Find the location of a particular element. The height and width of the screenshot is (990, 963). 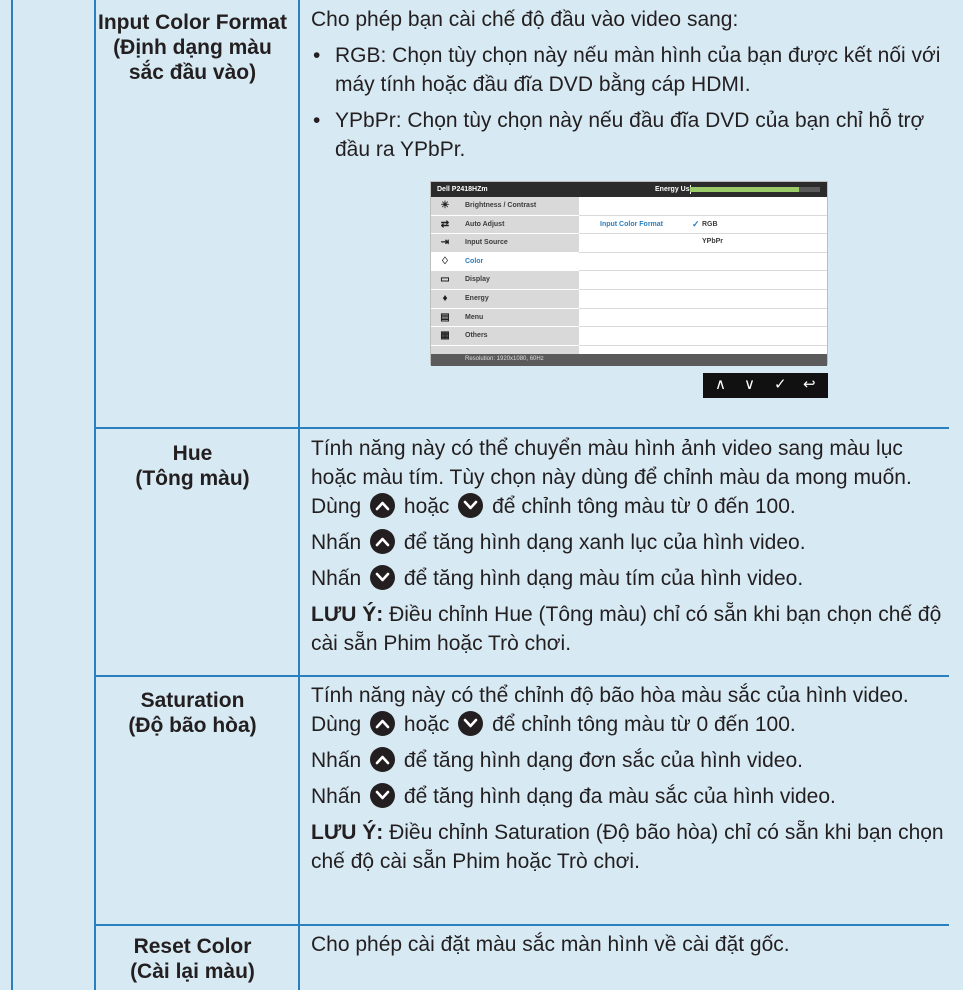

osd-option-ypbpr: YPbPr is located at coordinates (712, 241).